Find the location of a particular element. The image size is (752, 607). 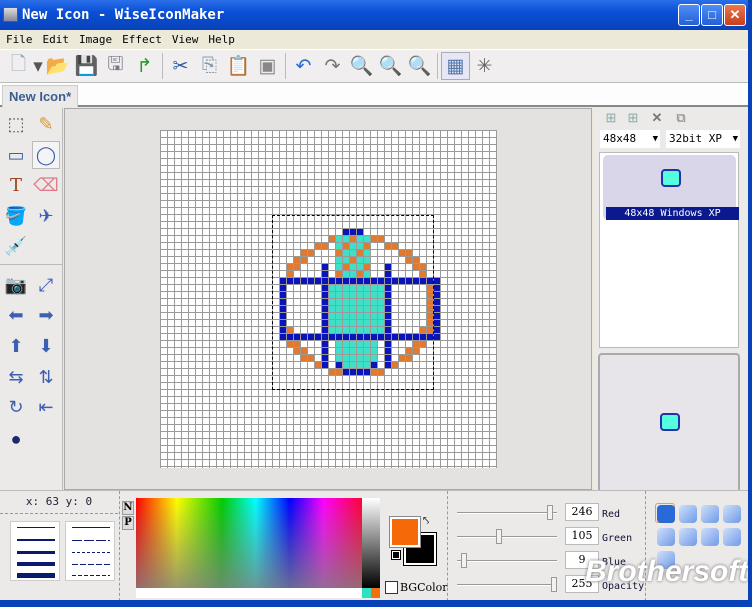

format-item: 48x48 Windows XP is located at coordinates (671, 187).